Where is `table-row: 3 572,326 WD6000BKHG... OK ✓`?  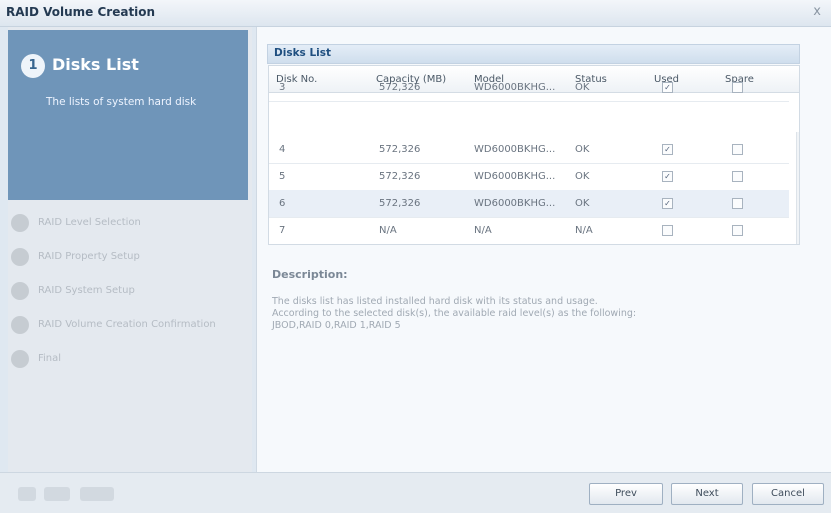 table-row: 3 572,326 WD6000BKHG... OK ✓ is located at coordinates (529, 88).